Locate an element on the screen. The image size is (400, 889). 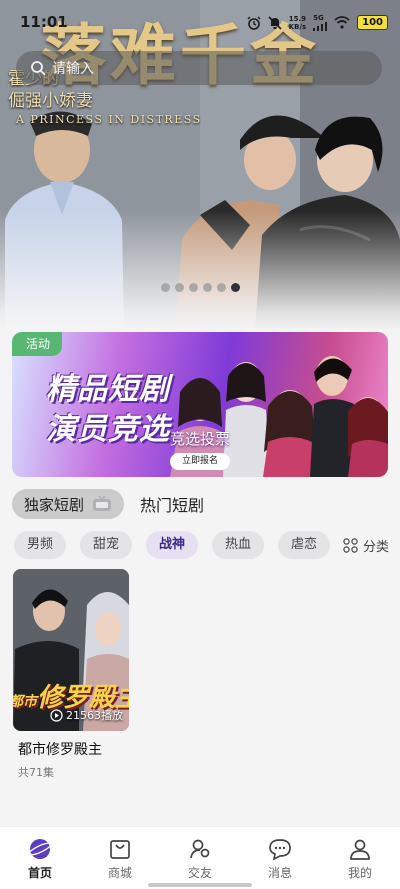
signal-bars-icon is located at coordinates (320, 26).